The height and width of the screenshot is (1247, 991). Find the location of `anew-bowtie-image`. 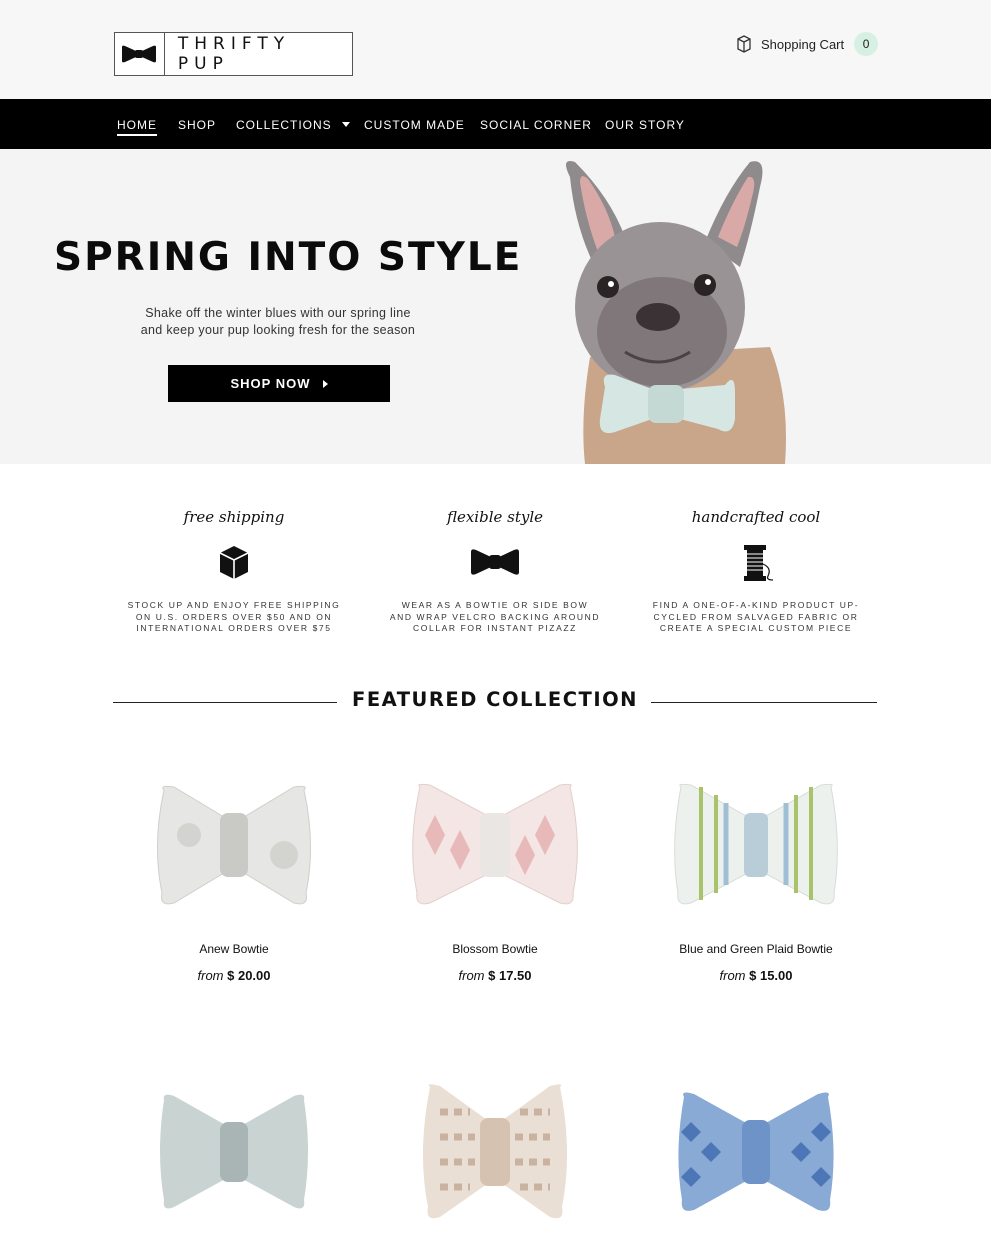

anew-bowtie-image is located at coordinates (234, 845).